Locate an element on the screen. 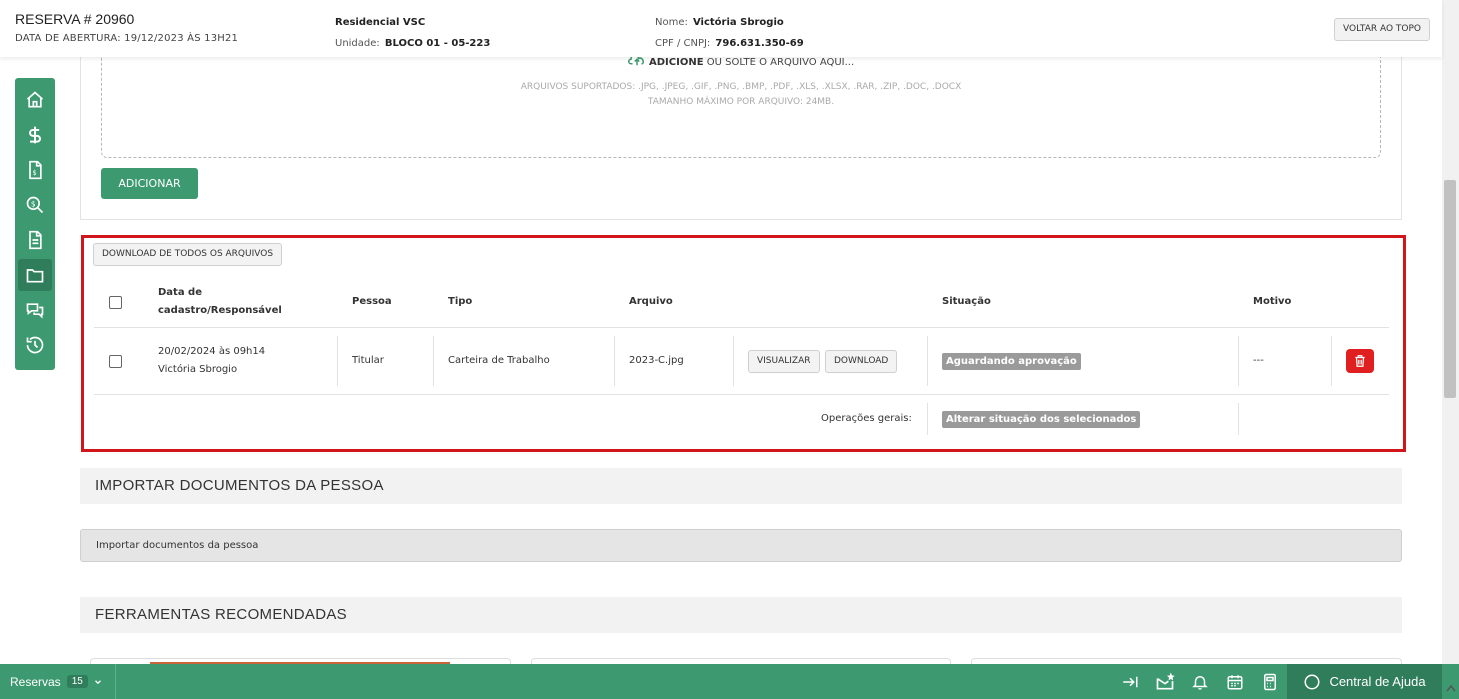 This screenshot has height=699, width=1459. download-all-button: DOWNLOAD DE TODOS OS ARQUIVOS is located at coordinates (188, 254).